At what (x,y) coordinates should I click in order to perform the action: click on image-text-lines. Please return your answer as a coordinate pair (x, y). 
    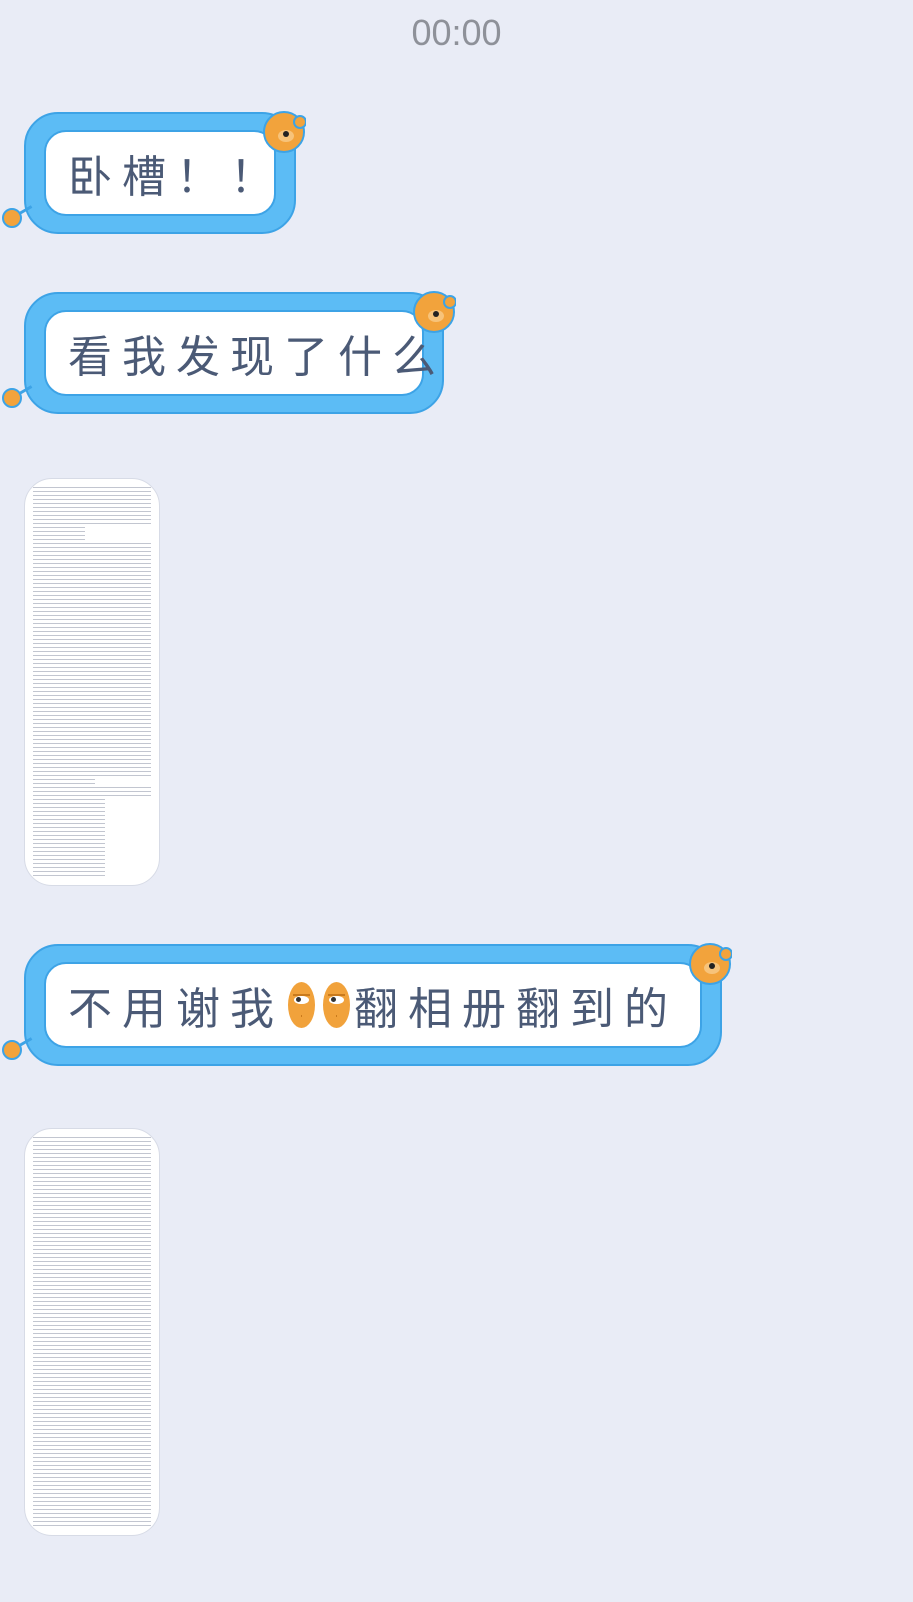
    Looking at the image, I should click on (92, 1332).